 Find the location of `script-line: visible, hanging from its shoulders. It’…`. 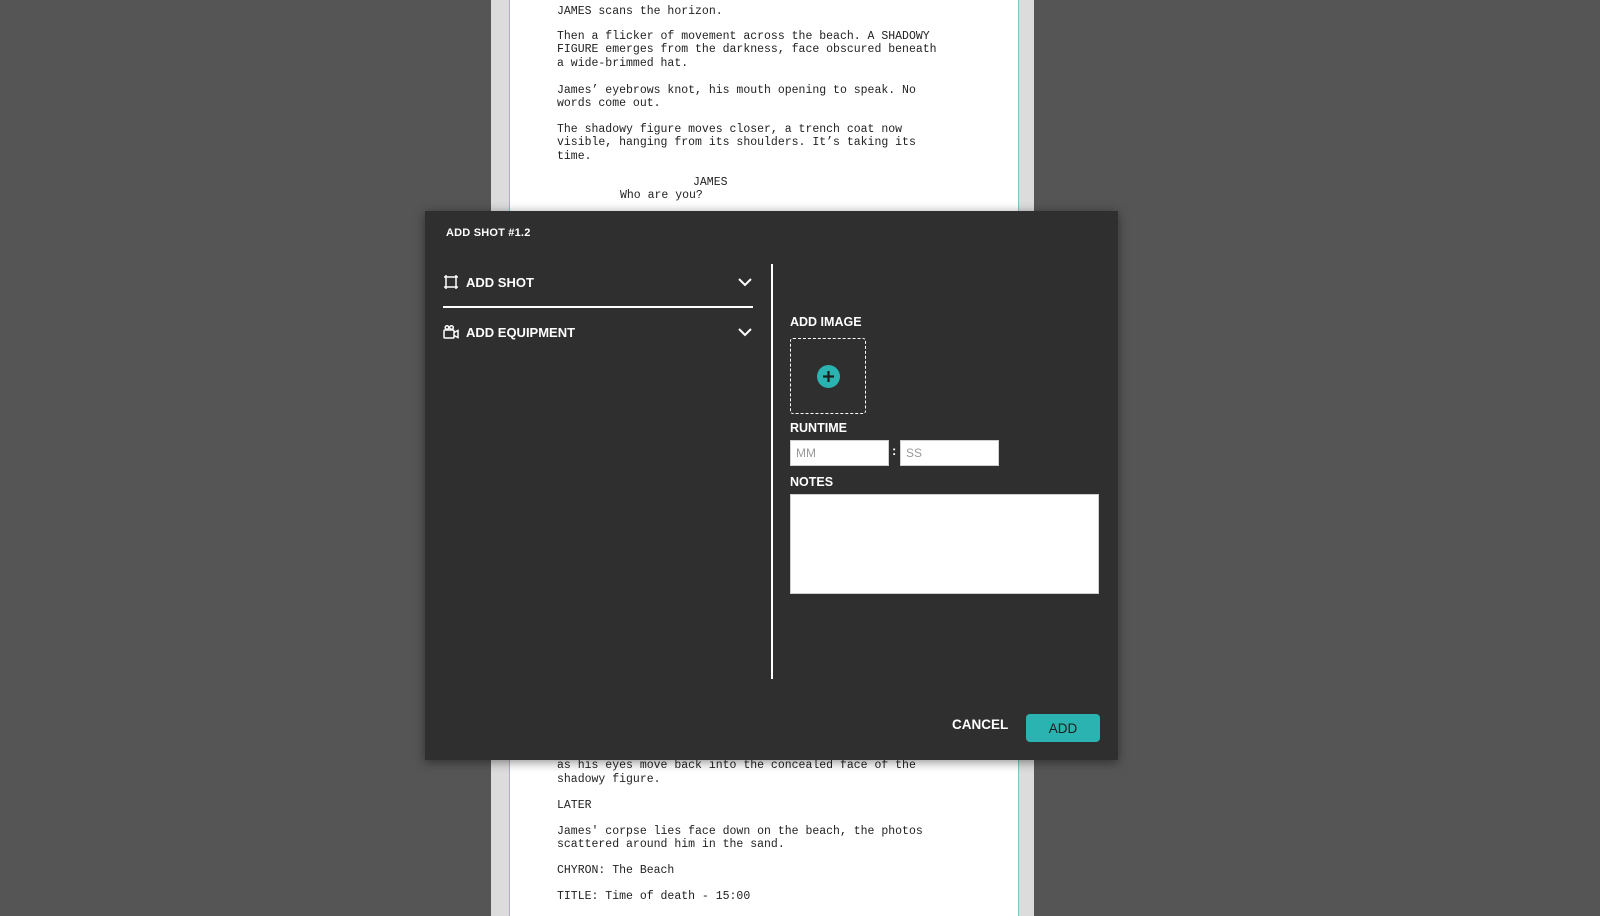

script-line: visible, hanging from its shoulders. It’… is located at coordinates (736, 142).